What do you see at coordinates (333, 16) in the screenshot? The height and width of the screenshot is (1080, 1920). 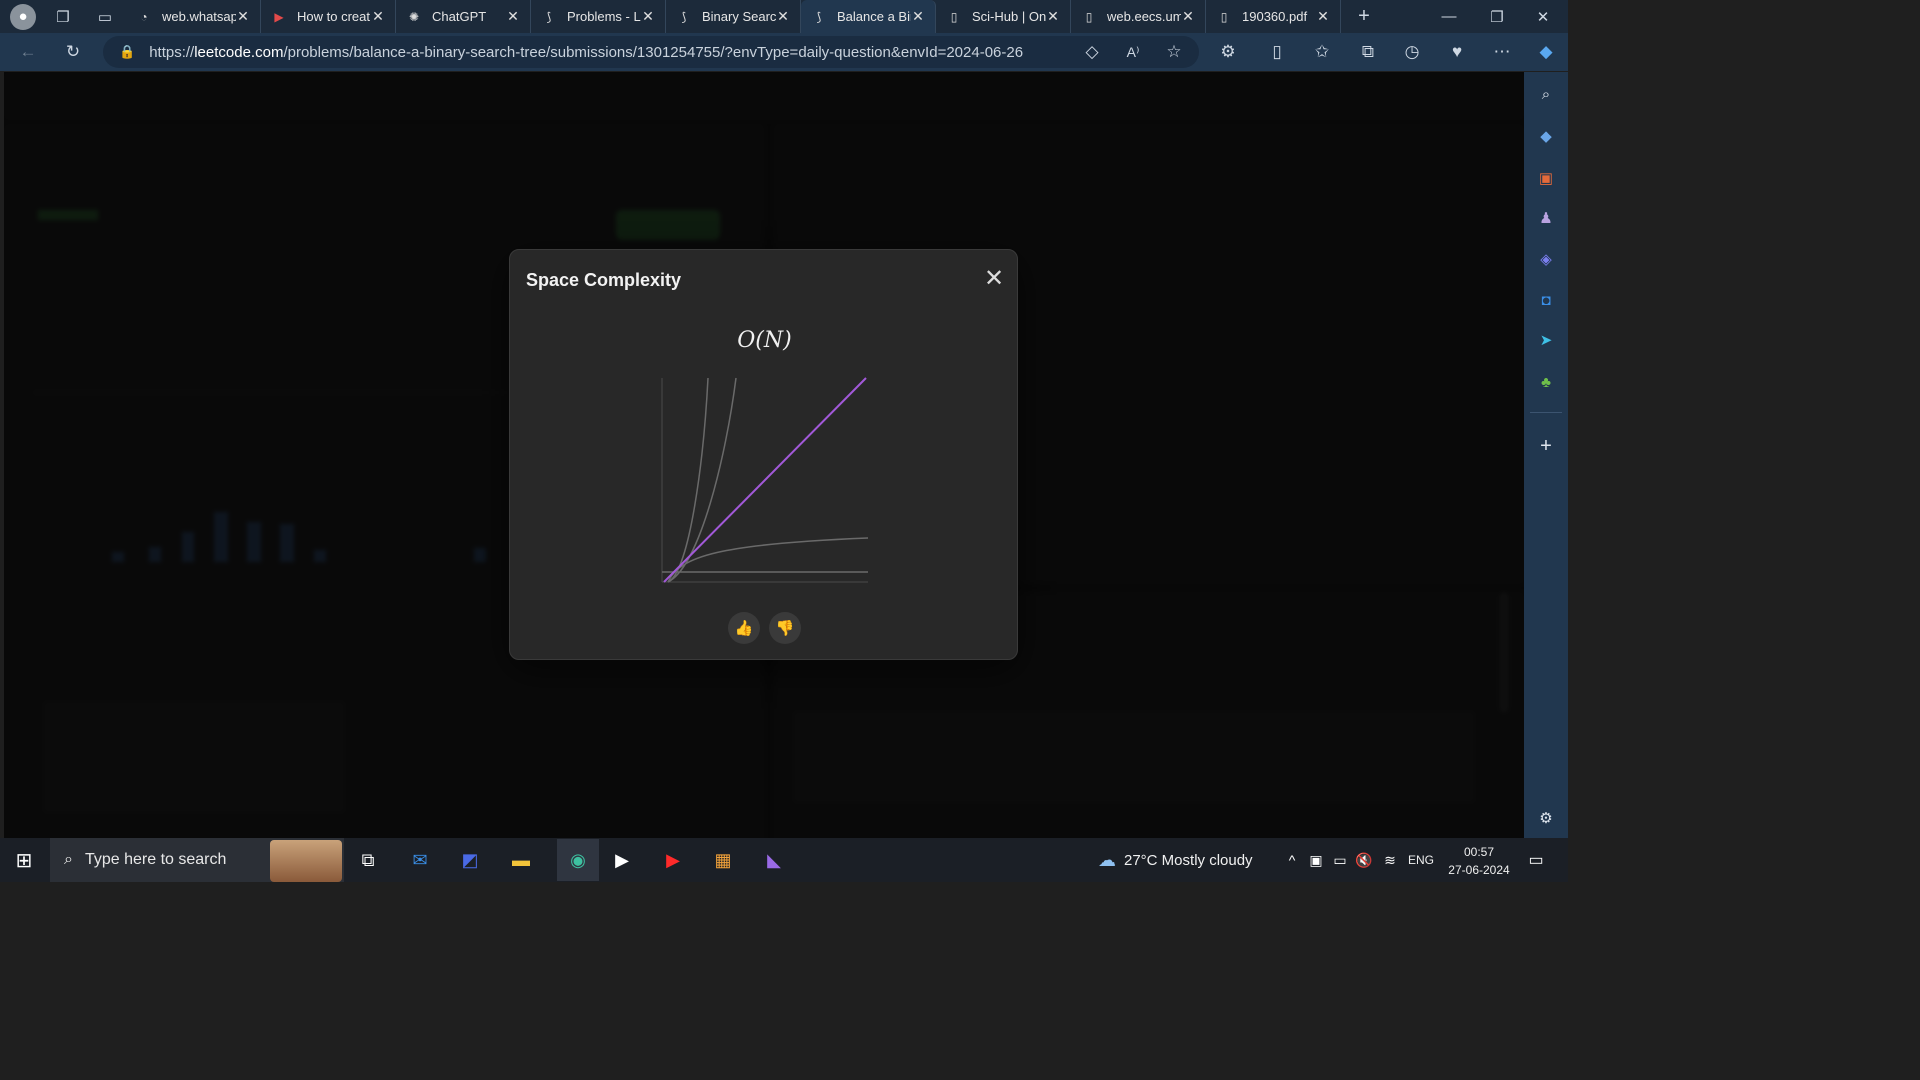 I see `tab-title: How to creat` at bounding box center [333, 16].